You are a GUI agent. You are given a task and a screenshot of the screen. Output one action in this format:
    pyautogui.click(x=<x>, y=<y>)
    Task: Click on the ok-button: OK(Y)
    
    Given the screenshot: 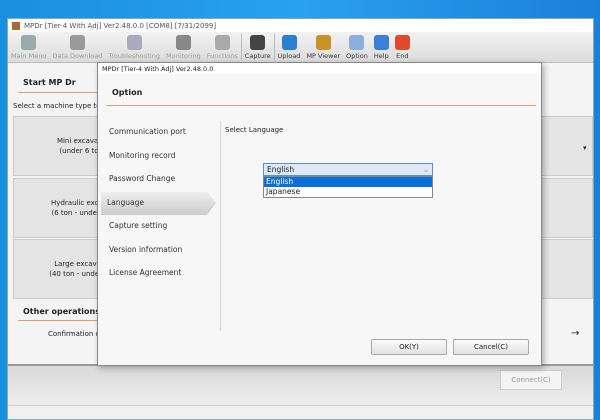 What is the action you would take?
    pyautogui.click(x=409, y=347)
    